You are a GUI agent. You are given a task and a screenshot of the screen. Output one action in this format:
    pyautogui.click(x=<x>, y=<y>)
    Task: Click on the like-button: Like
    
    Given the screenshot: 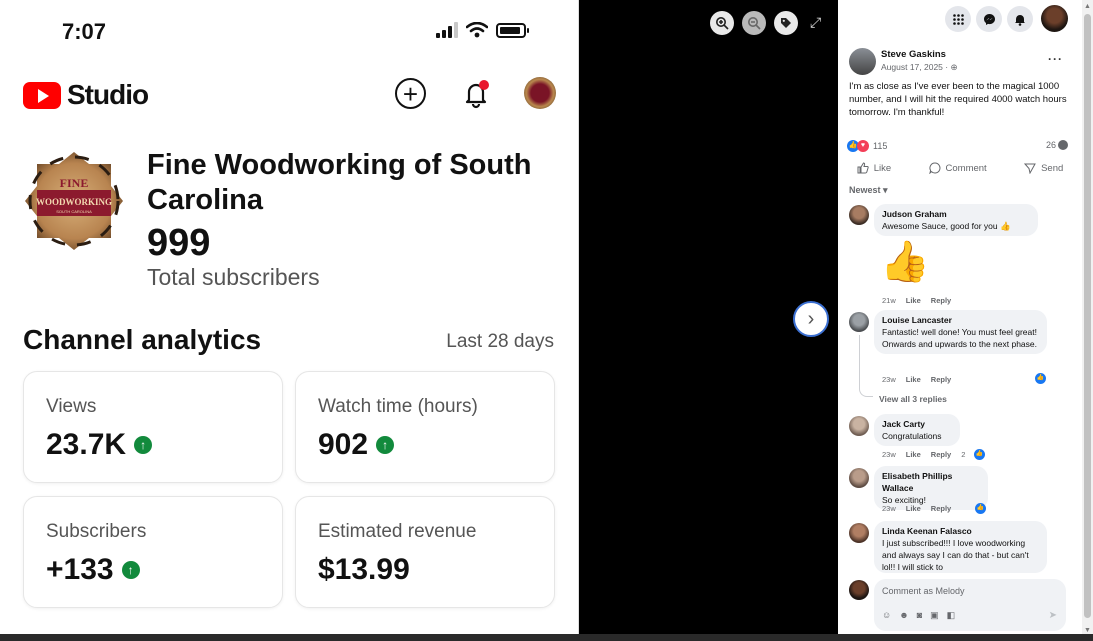 What is the action you would take?
    pyautogui.click(x=874, y=168)
    